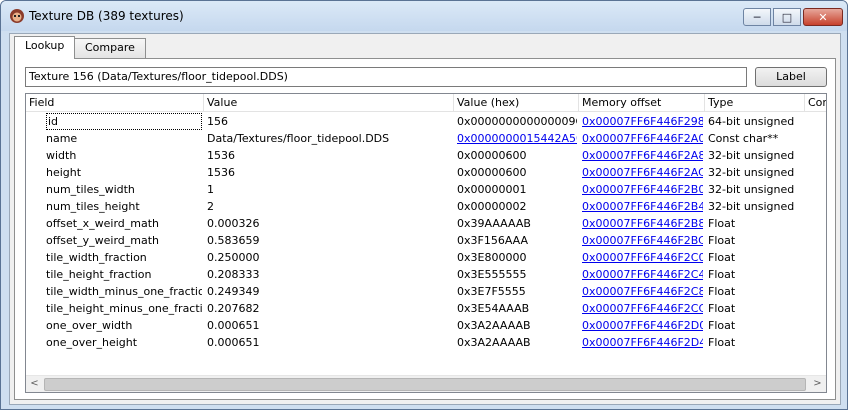 This screenshot has width=848, height=410. Describe the element at coordinates (817, 384) in the screenshot. I see `scroll-right-arrow-icon: >` at that location.